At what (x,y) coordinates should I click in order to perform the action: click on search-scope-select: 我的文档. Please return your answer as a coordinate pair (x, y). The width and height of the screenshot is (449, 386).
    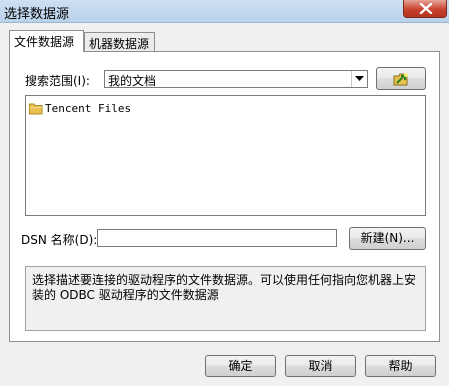
    Looking at the image, I should click on (236, 79).